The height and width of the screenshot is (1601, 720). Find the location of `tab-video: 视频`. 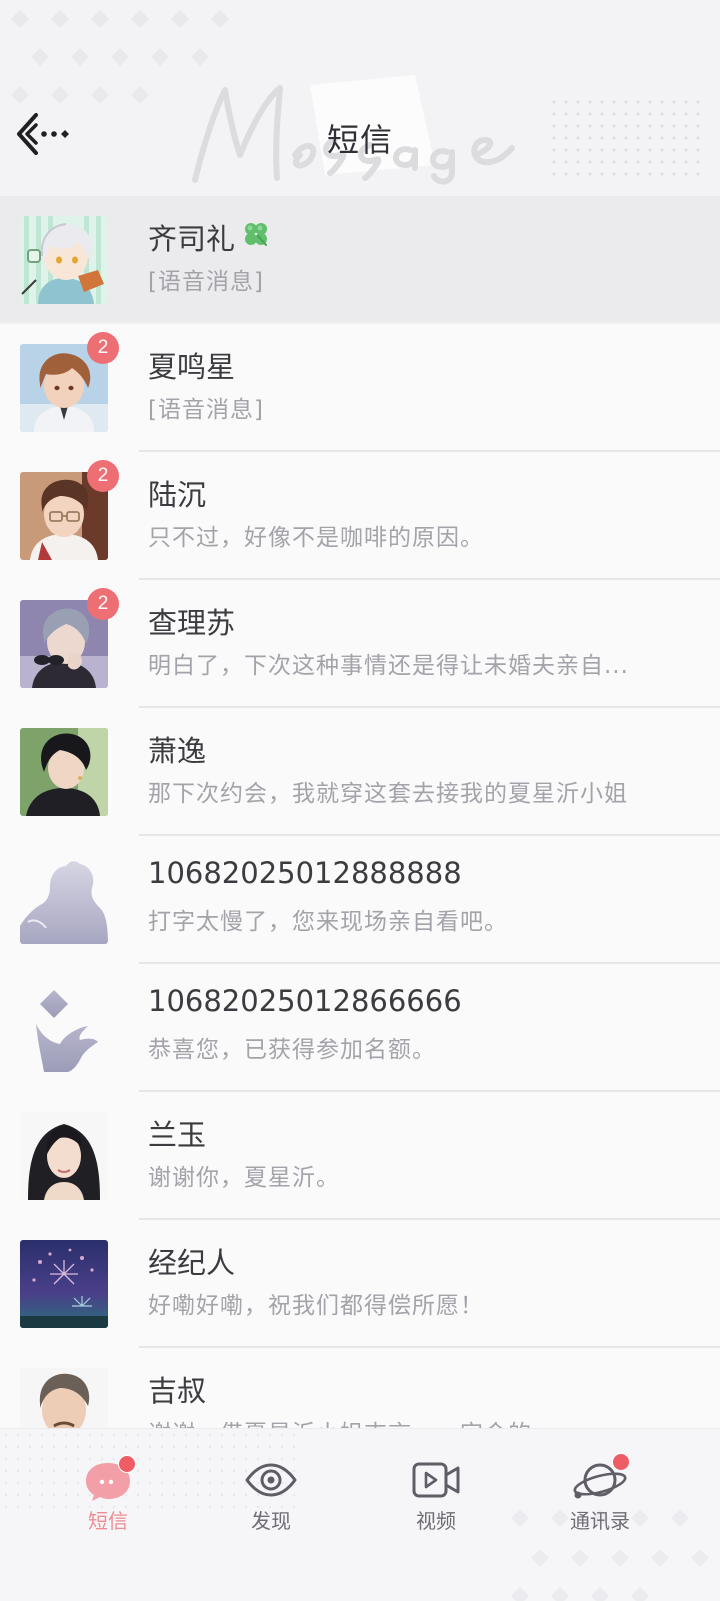

tab-video: 视频 is located at coordinates (436, 1497).